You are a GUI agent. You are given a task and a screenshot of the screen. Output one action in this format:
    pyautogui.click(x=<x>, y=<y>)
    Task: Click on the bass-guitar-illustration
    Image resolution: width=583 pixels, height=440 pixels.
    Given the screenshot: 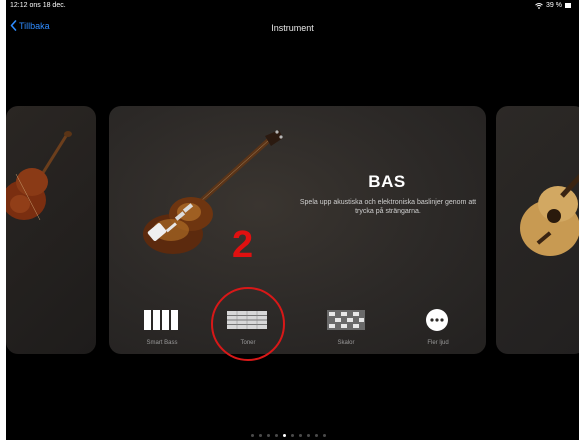 What is the action you would take?
    pyautogui.click(x=213, y=192)
    